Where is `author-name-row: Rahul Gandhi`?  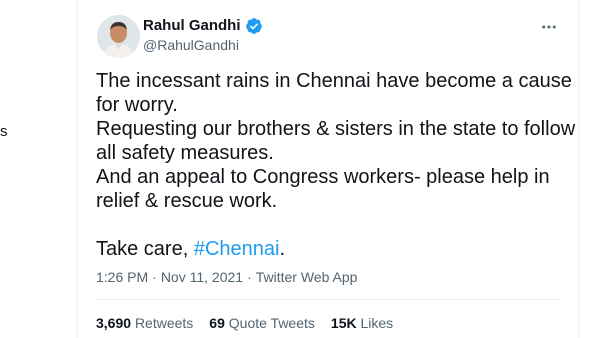 author-name-row: Rahul Gandhi is located at coordinates (203, 26).